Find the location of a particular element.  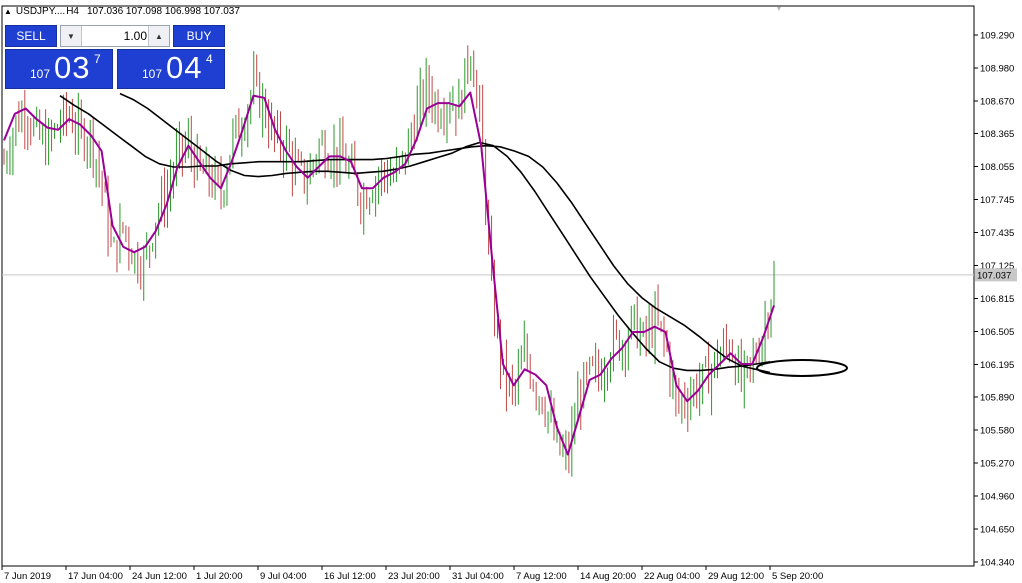

x-tick-label: 17 Jun 04:00 is located at coordinates (95, 576).